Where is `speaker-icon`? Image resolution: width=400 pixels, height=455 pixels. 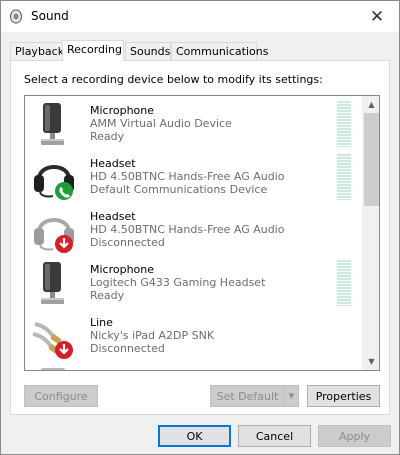
speaker-icon is located at coordinates (16, 16).